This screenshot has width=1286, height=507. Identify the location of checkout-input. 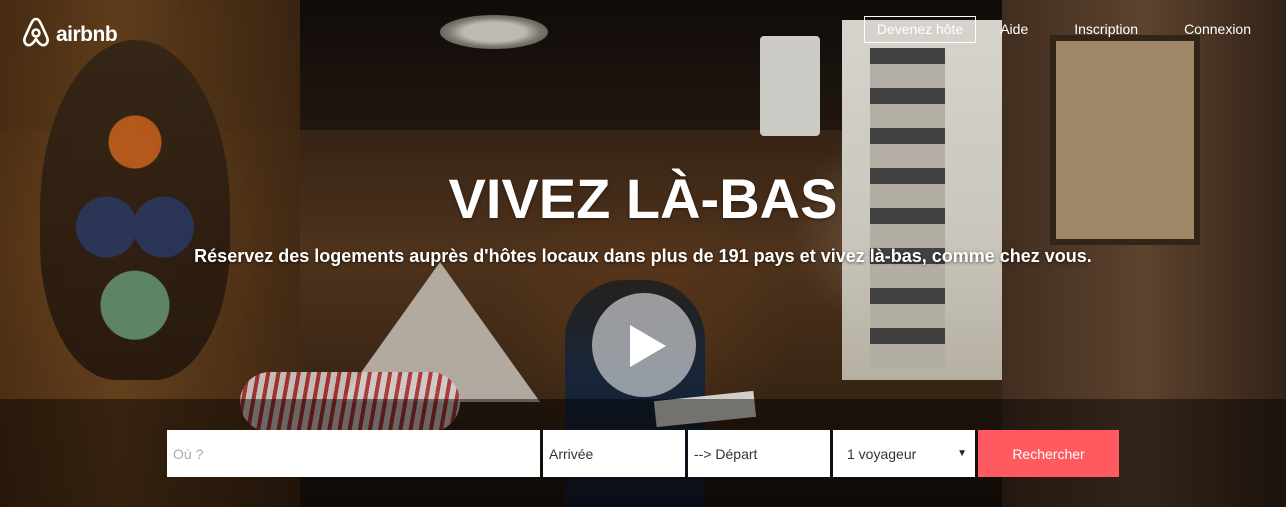
(759, 453).